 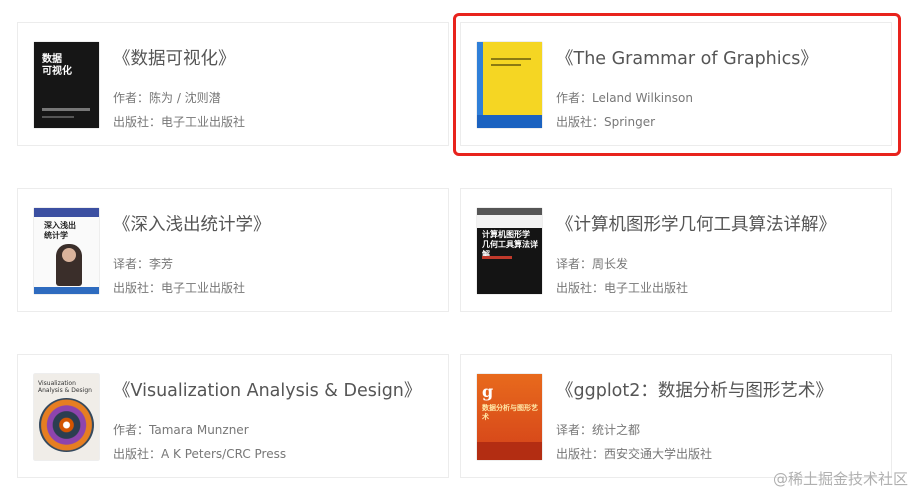 What do you see at coordinates (192, 223) in the screenshot?
I see `book-title: 《深入浅出统计学》` at bounding box center [192, 223].